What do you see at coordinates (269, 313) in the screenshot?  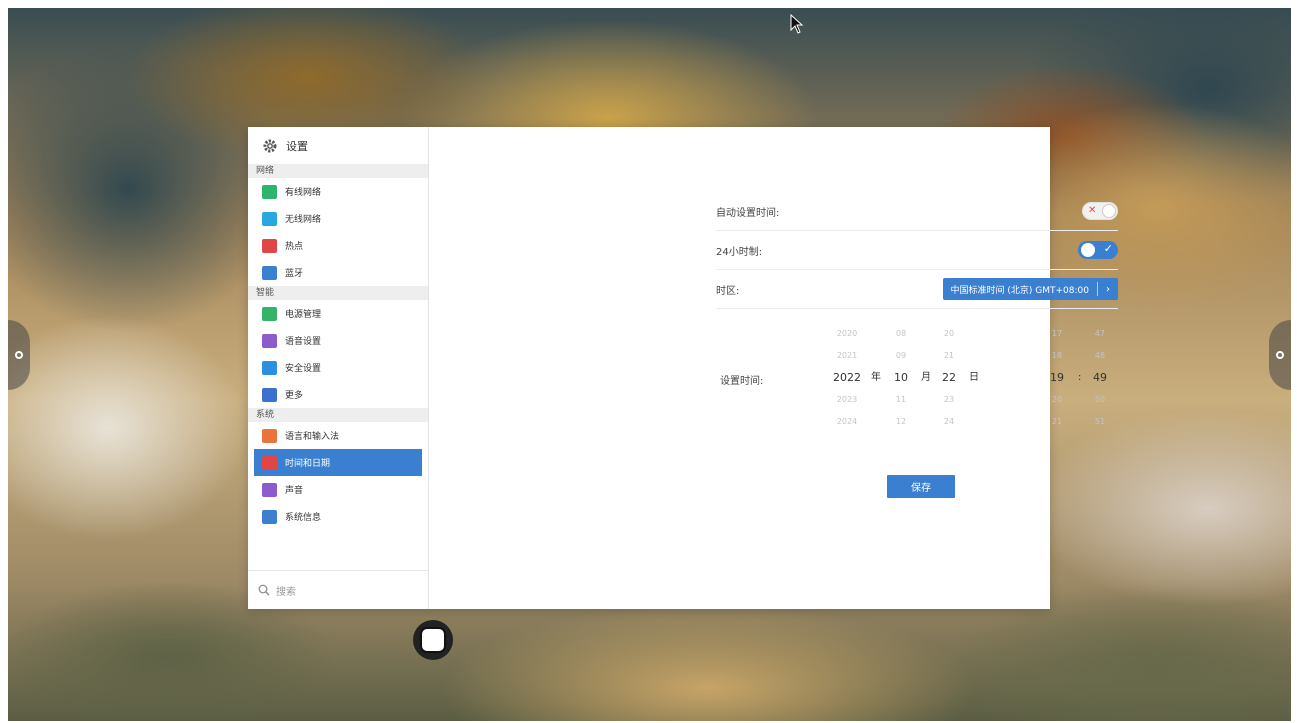 I see `power-icon` at bounding box center [269, 313].